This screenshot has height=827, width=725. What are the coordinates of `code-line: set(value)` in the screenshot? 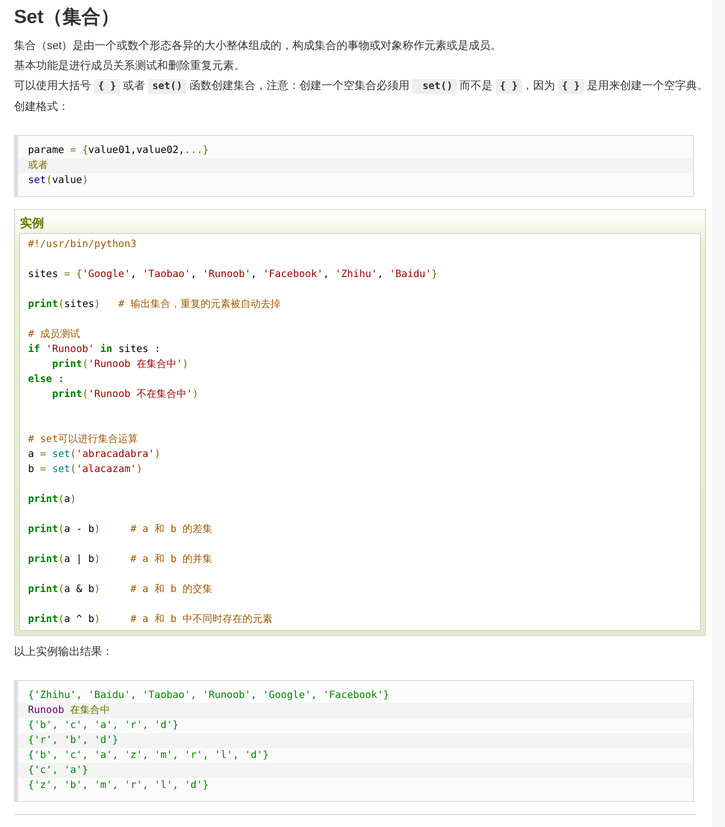 It's located at (58, 181).